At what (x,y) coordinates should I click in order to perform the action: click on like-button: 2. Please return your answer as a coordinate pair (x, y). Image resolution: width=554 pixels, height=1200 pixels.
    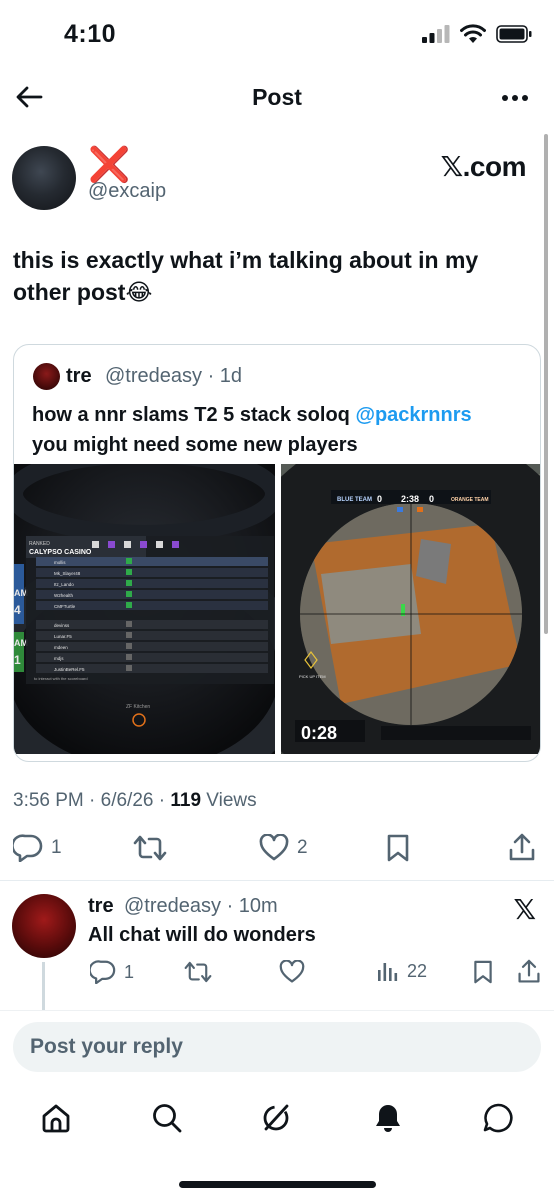
    Looking at the image, I should click on (283, 848).